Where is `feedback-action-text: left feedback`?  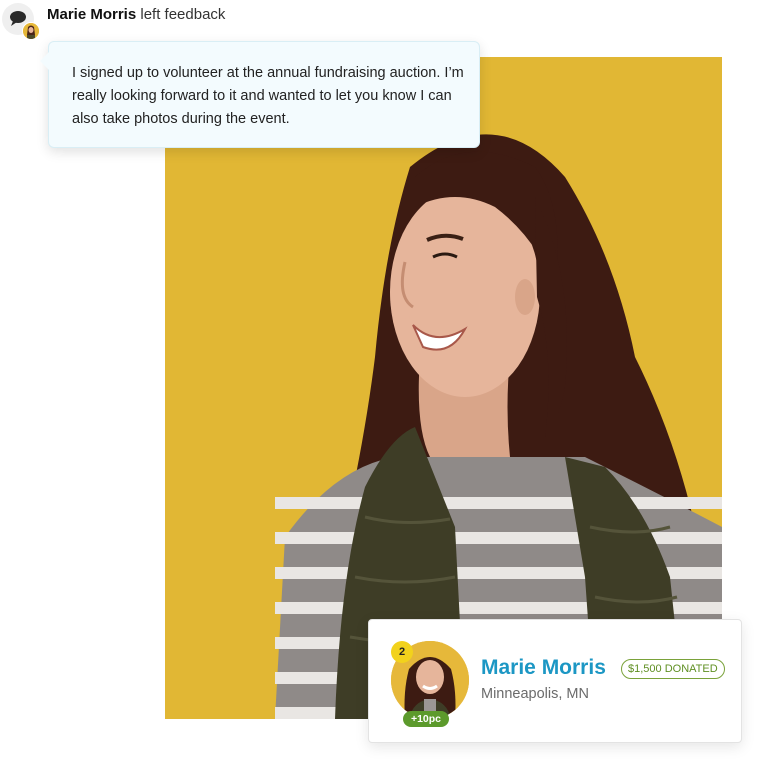 feedback-action-text: left feedback is located at coordinates (183, 14).